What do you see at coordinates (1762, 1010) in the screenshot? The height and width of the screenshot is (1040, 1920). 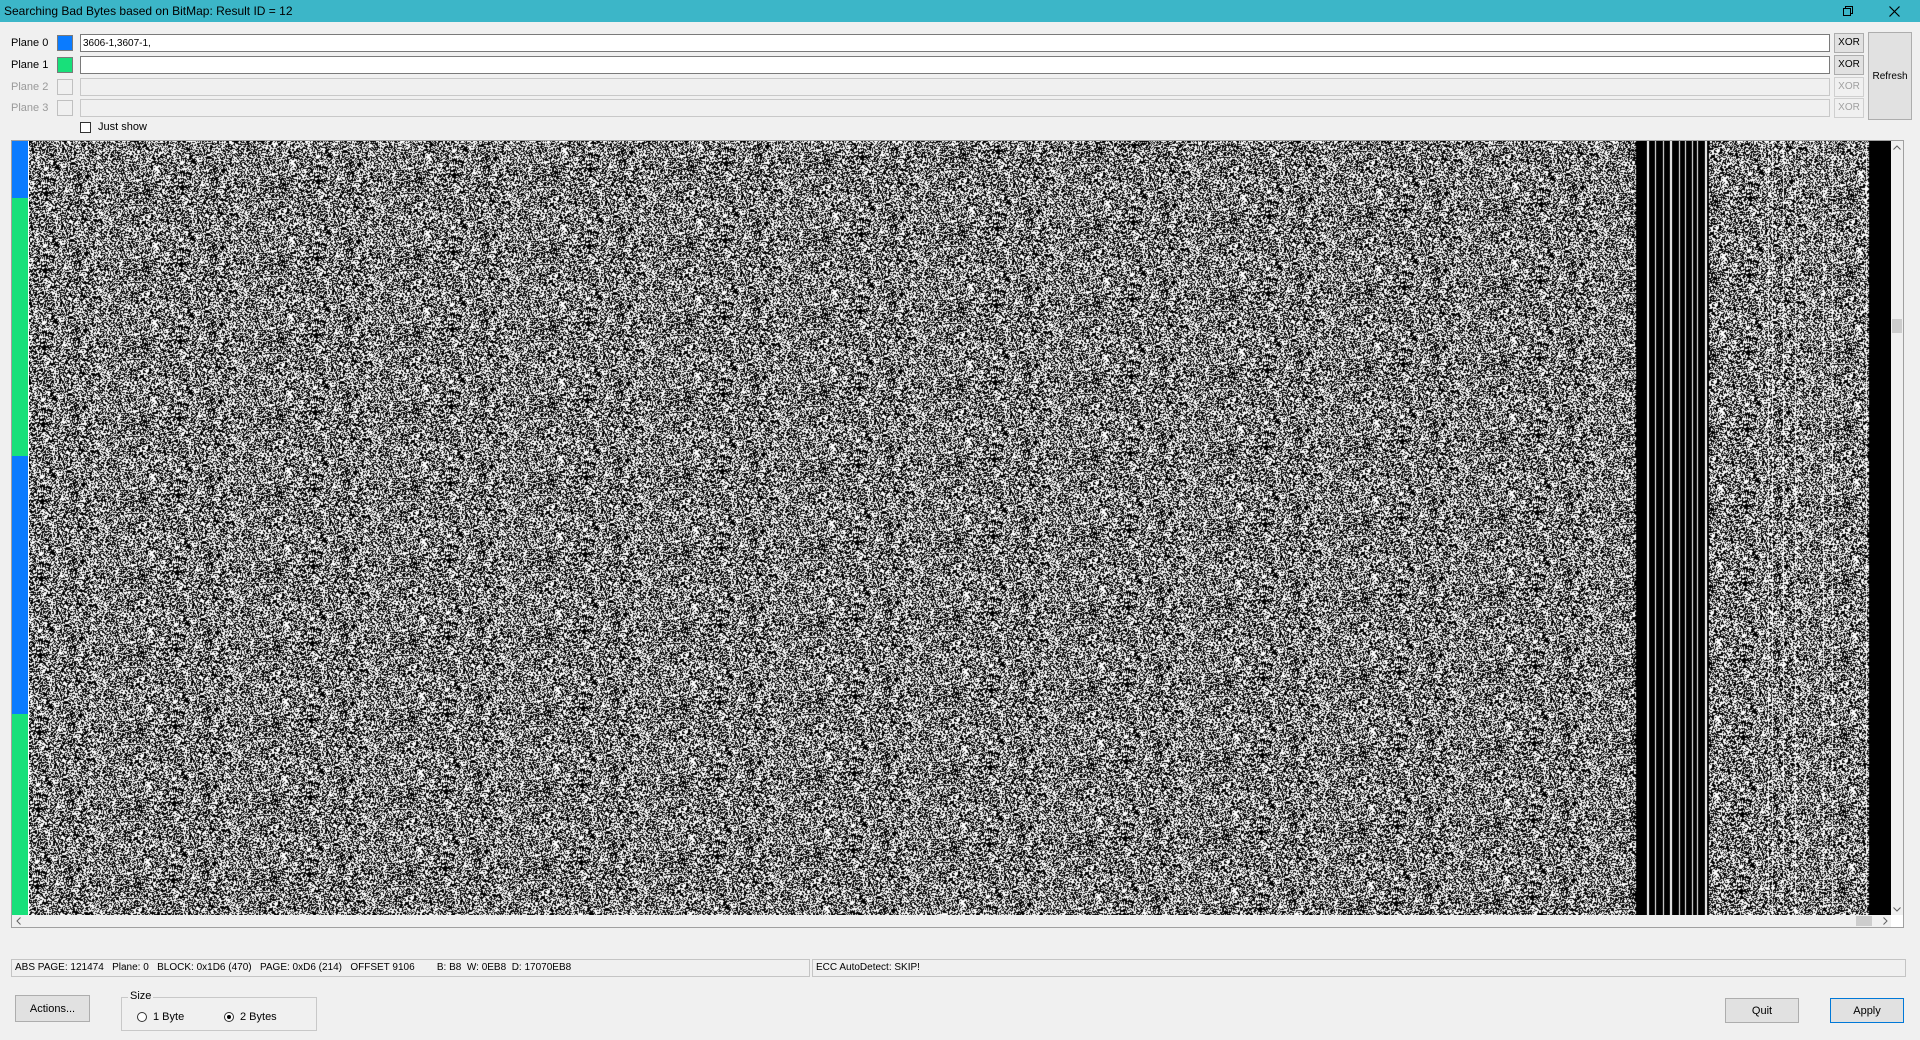 I see `quit-button: Quit` at bounding box center [1762, 1010].